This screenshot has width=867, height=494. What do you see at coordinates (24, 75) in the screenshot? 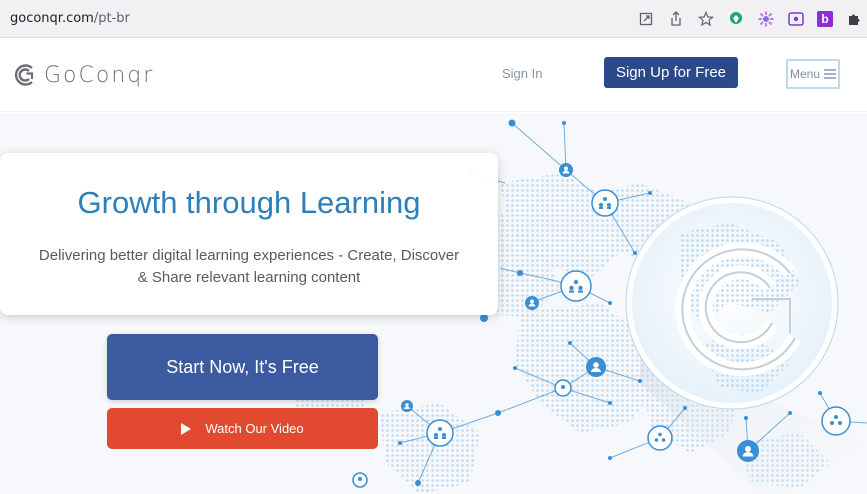
I see `goconqr-logo-icon` at bounding box center [24, 75].